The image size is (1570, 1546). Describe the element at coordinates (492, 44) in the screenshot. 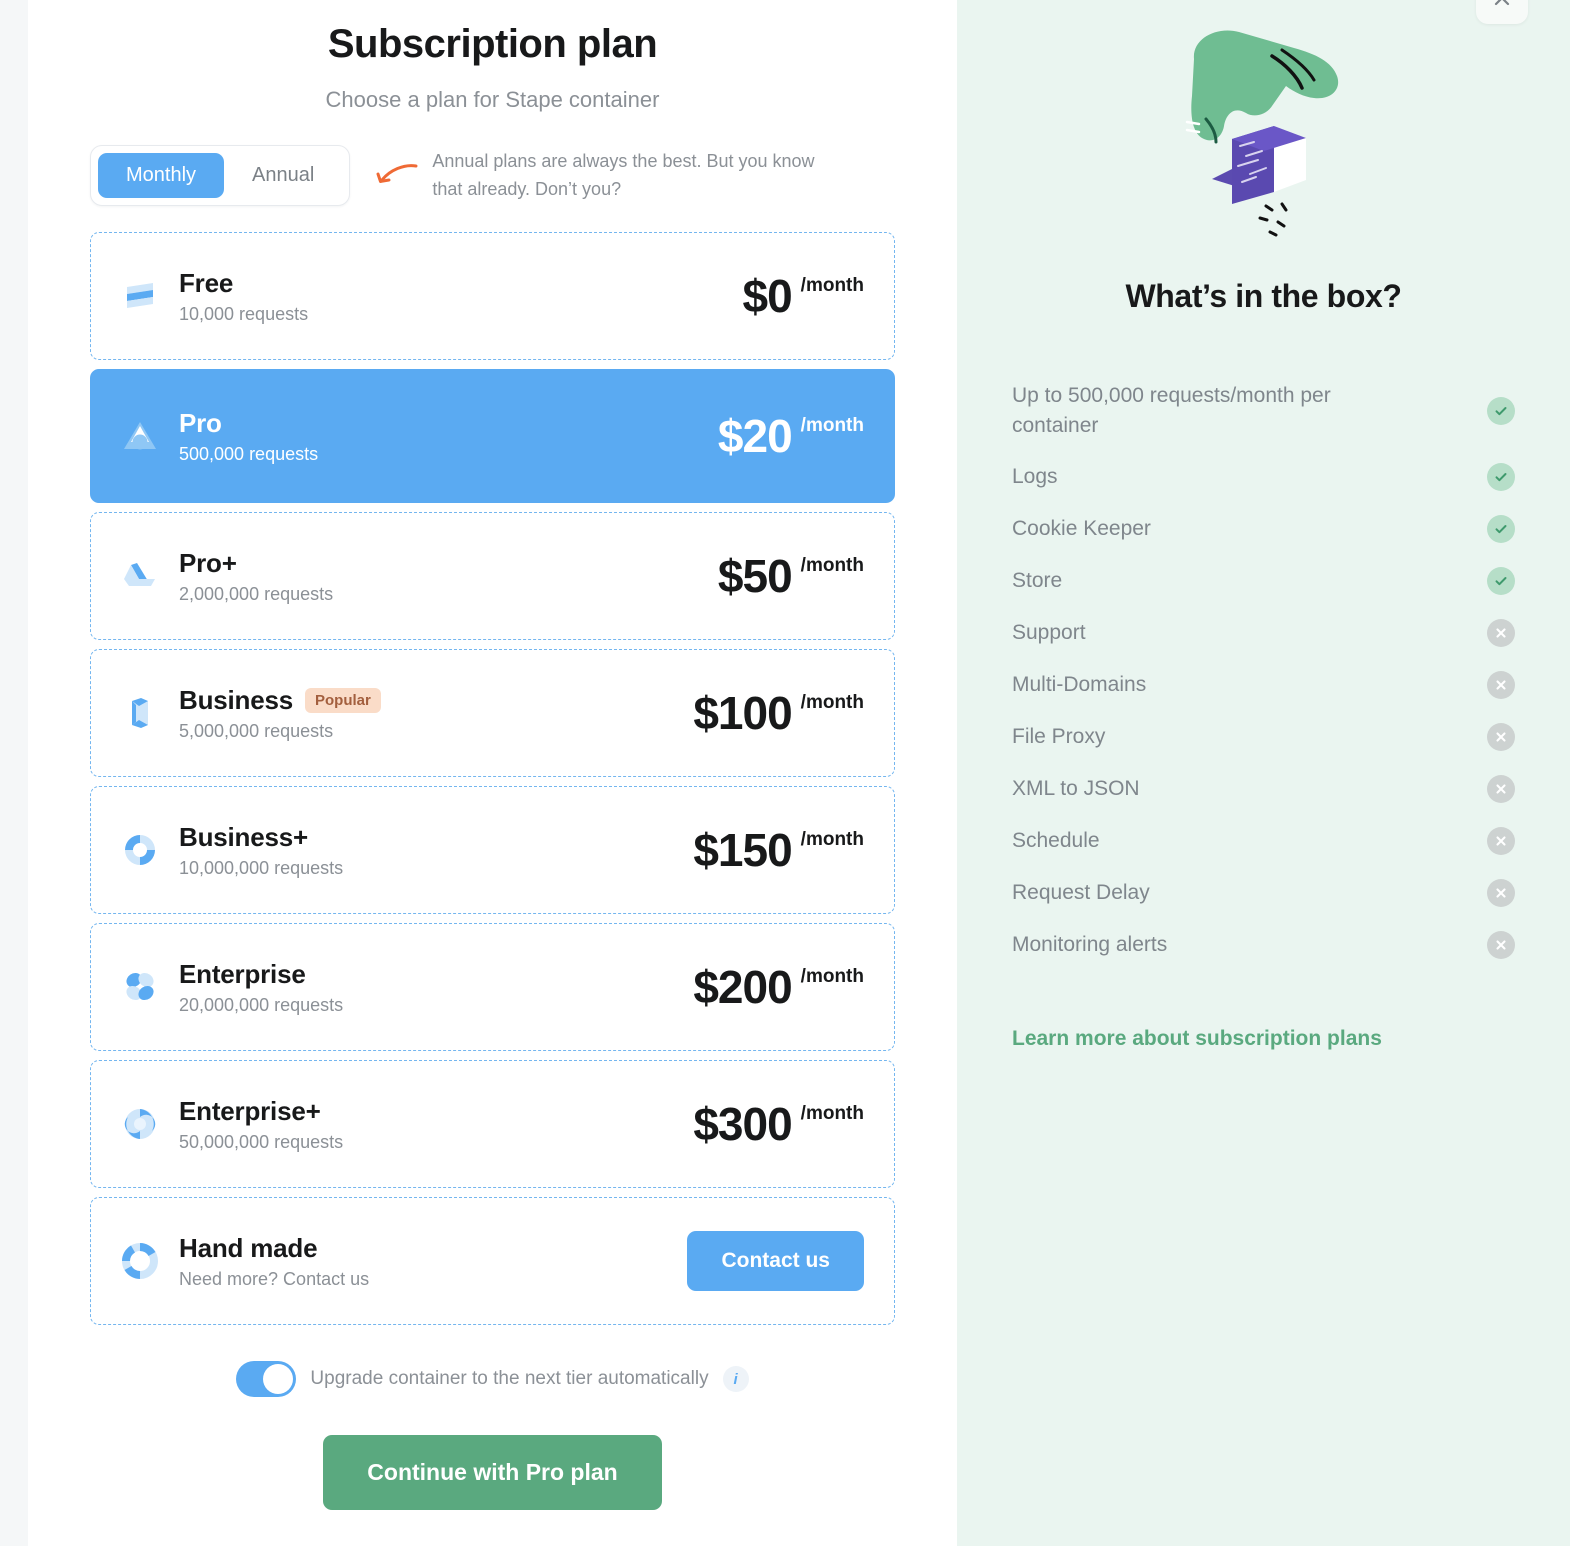

I see `page-title: Subscription plan` at that location.